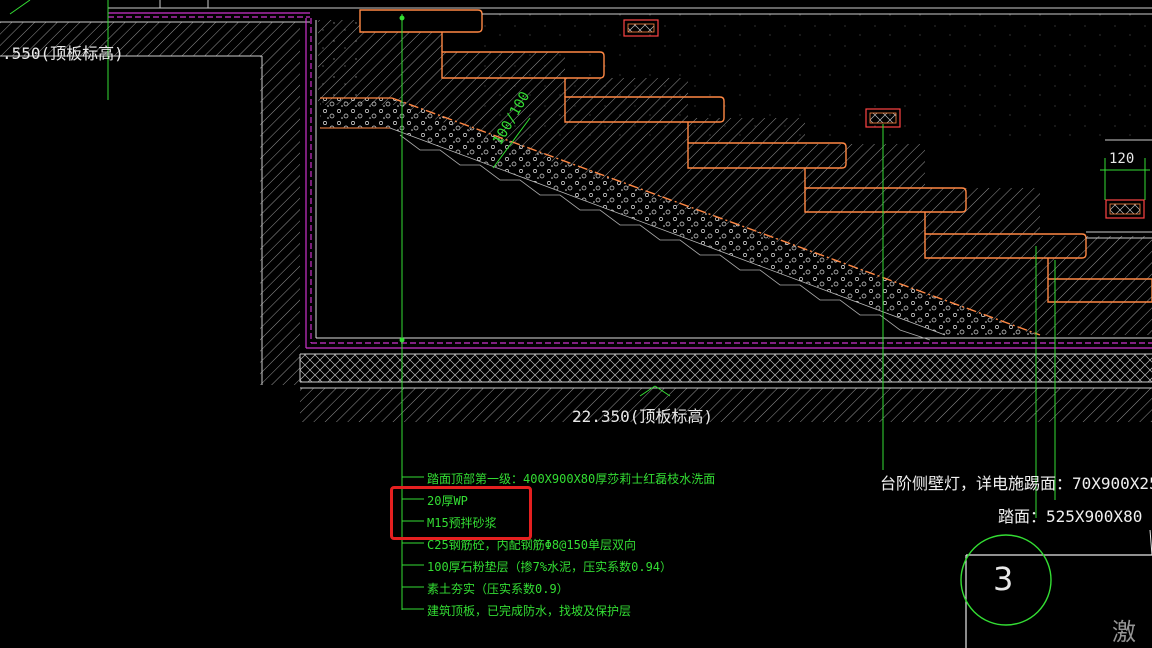 The image size is (1152, 648). I want to click on left-elevation-label: .550(顶板标高), so click(63, 53).